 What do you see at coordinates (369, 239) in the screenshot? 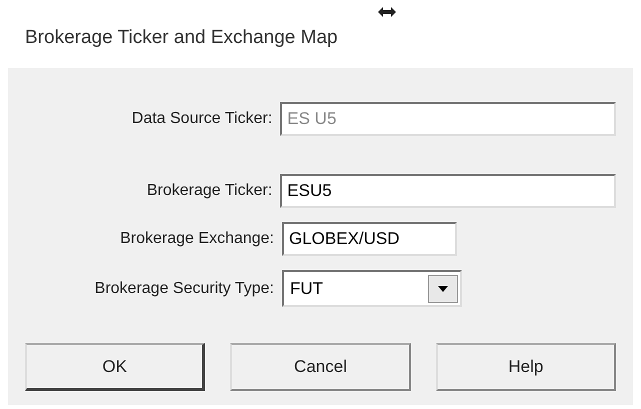
I see `text-field: GLOBEX/USD` at bounding box center [369, 239].